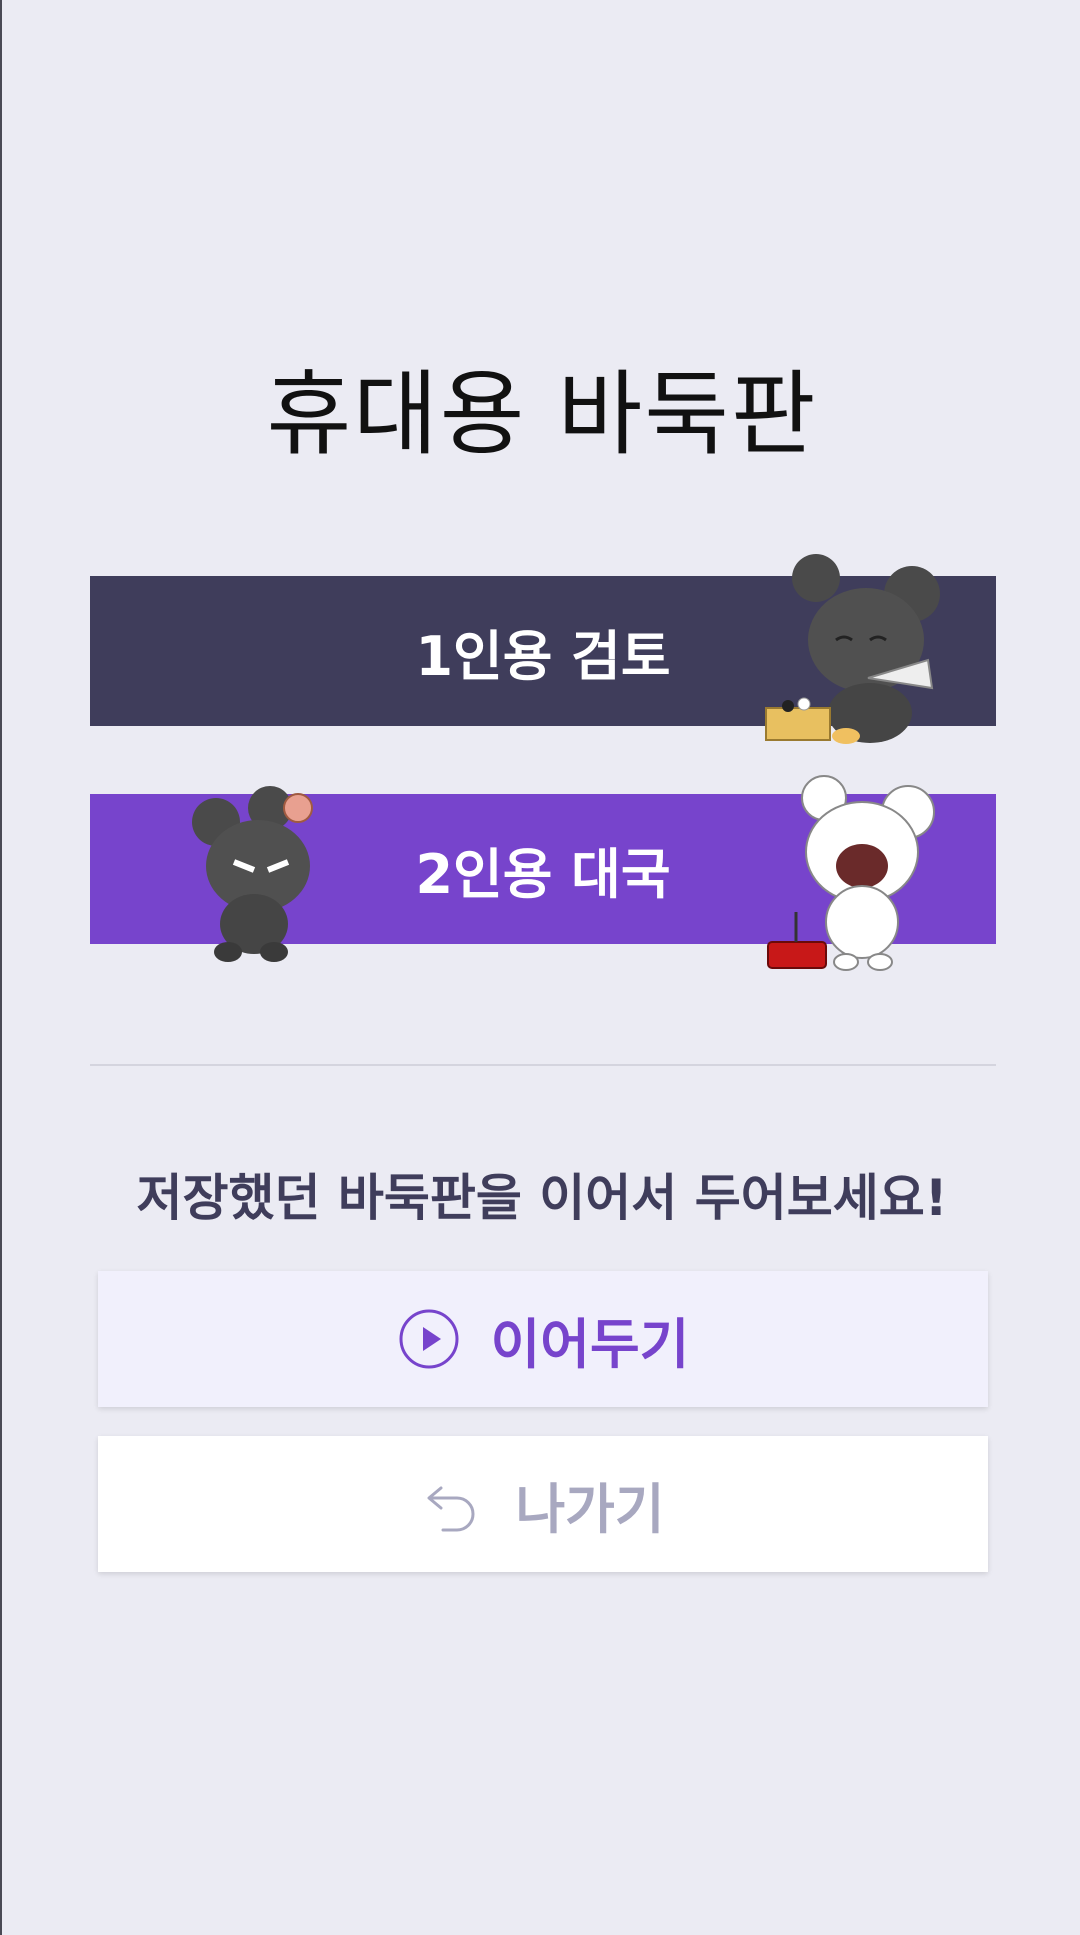  I want to click on continue-game-label: 이어두기, so click(590, 1344).